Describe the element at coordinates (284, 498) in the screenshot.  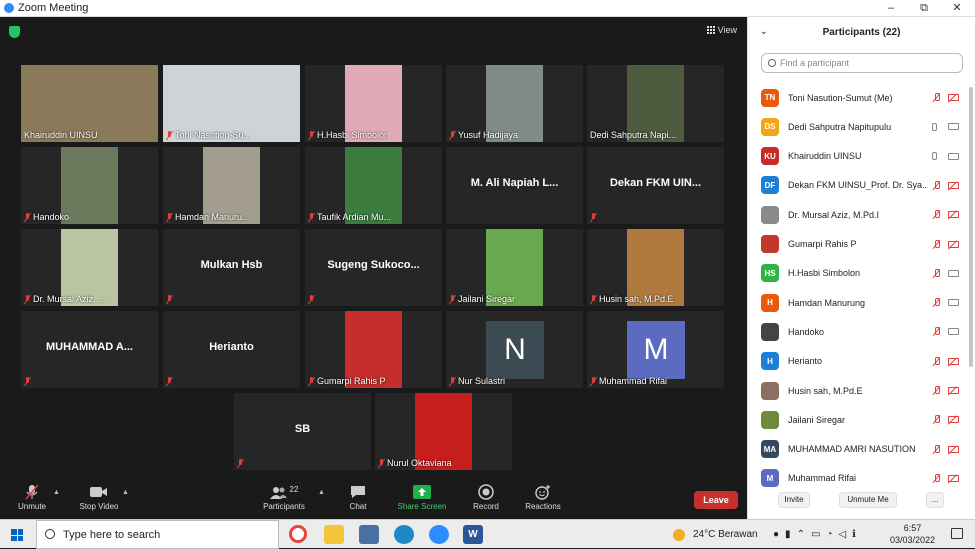
I see `participants-button: 22 Participants` at that location.